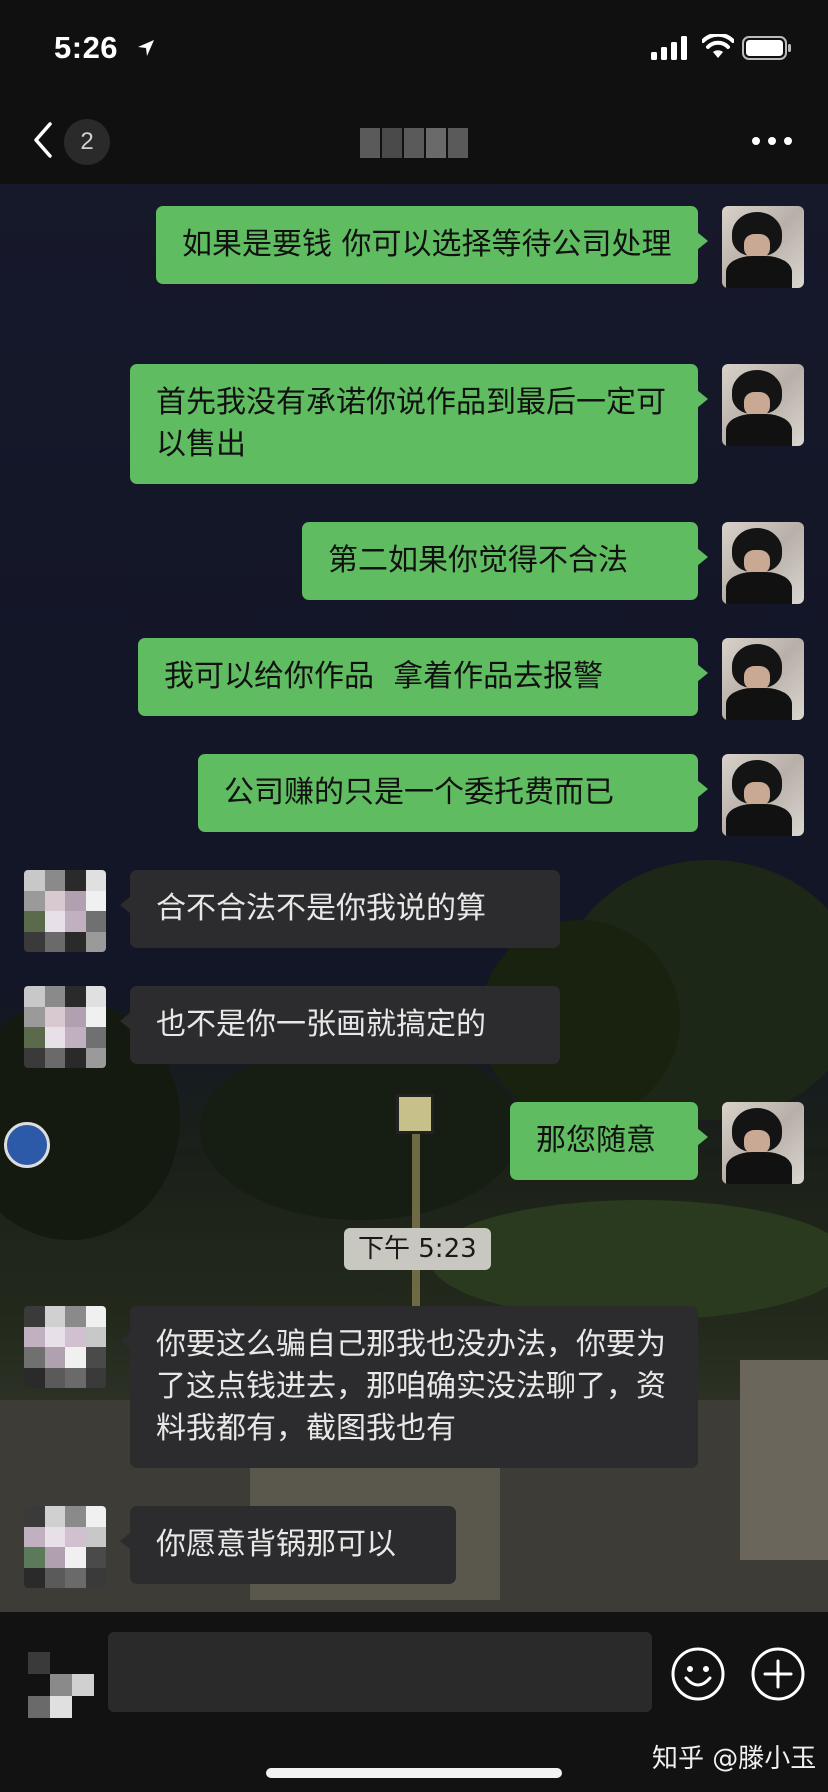 The width and height of the screenshot is (828, 1792). Describe the element at coordinates (414, 1773) in the screenshot. I see `home-indicator` at that location.